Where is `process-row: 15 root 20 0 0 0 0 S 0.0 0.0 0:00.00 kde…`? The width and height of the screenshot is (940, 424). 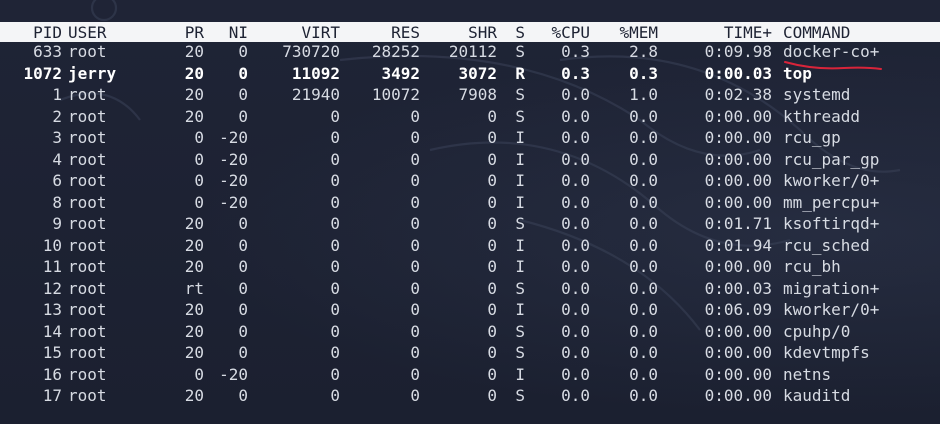 process-row: 15 root 20 0 0 0 0 S 0.0 0.0 0:00.00 kde… is located at coordinates (470, 352).